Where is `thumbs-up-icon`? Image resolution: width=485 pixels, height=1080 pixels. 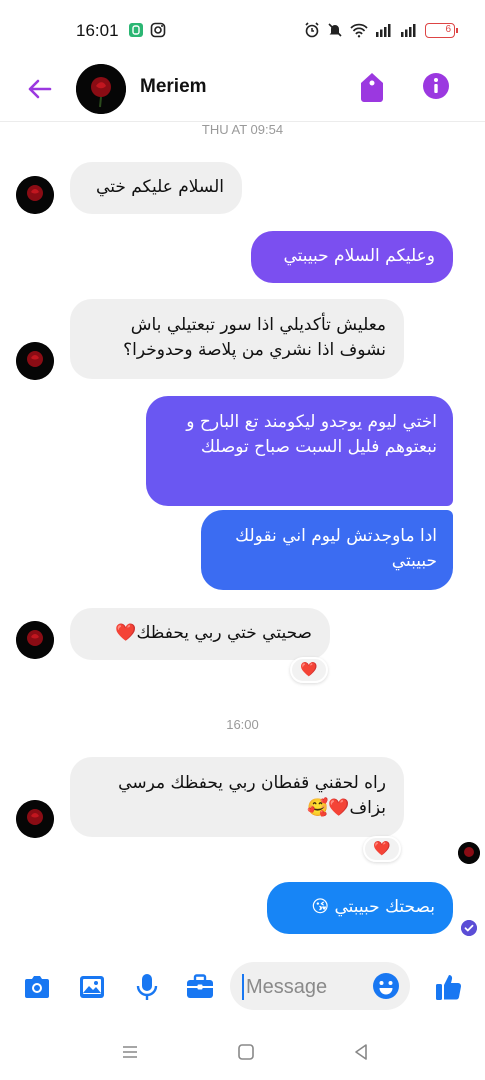 thumbs-up-icon is located at coordinates (449, 987).